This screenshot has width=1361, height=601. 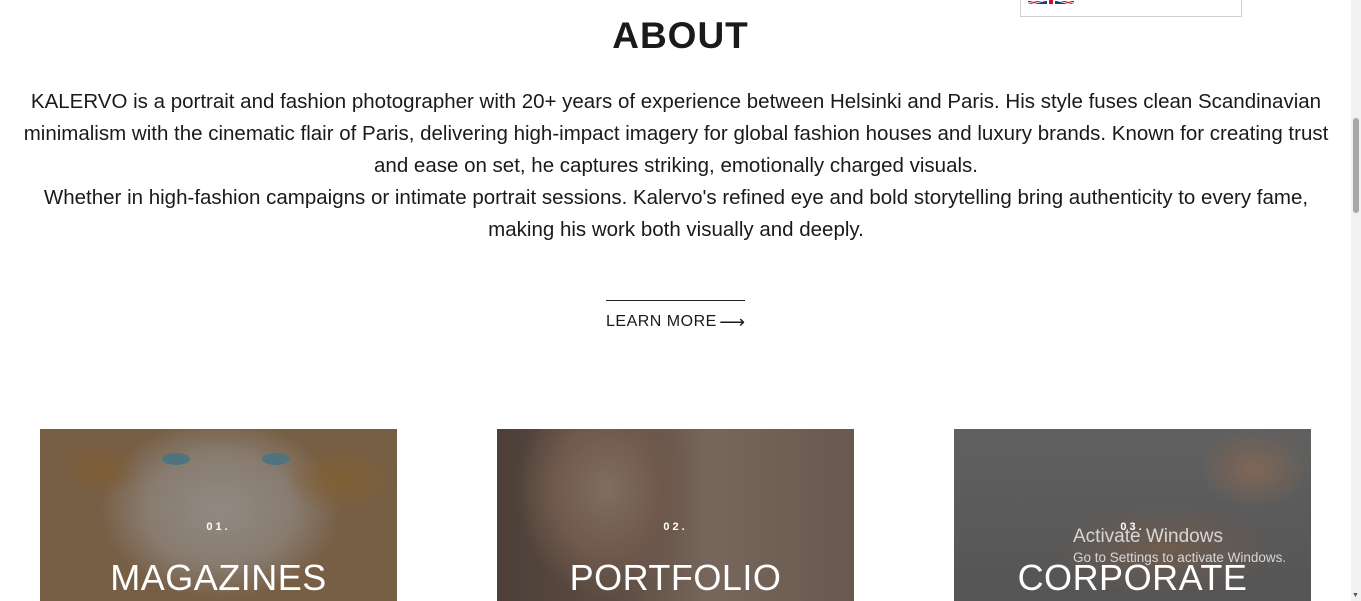 What do you see at coordinates (218, 527) in the screenshot?
I see `category-number: 01.` at bounding box center [218, 527].